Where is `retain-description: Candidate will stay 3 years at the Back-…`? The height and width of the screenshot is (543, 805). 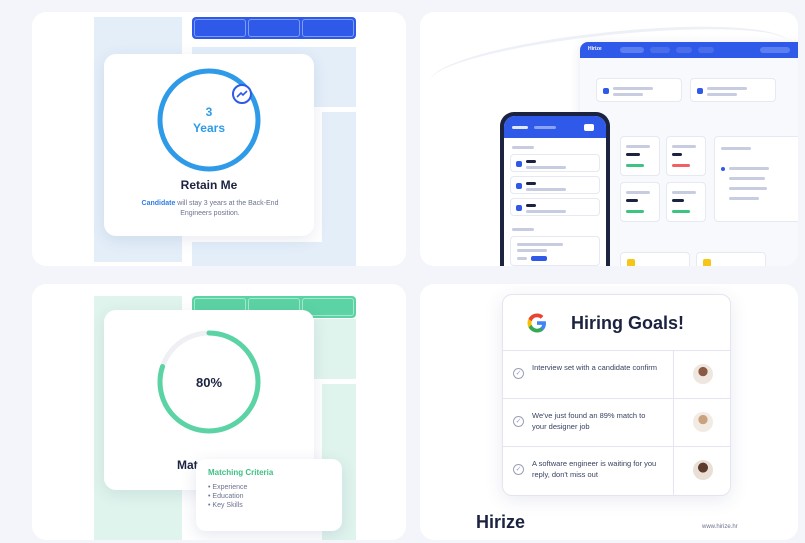
retain-description: Candidate will stay 3 years at the Back-… is located at coordinates (210, 209).